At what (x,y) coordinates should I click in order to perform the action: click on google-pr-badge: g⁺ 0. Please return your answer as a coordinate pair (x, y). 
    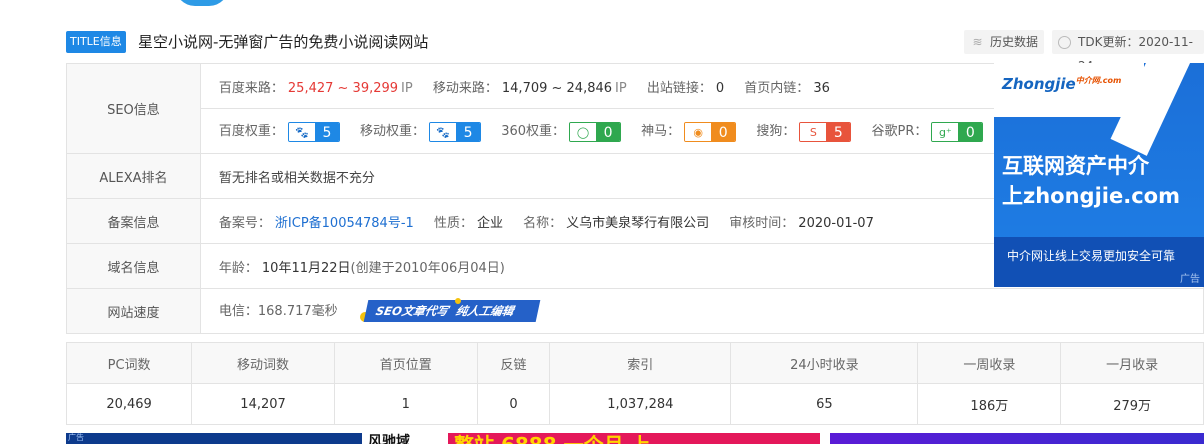
    Looking at the image, I should click on (957, 131).